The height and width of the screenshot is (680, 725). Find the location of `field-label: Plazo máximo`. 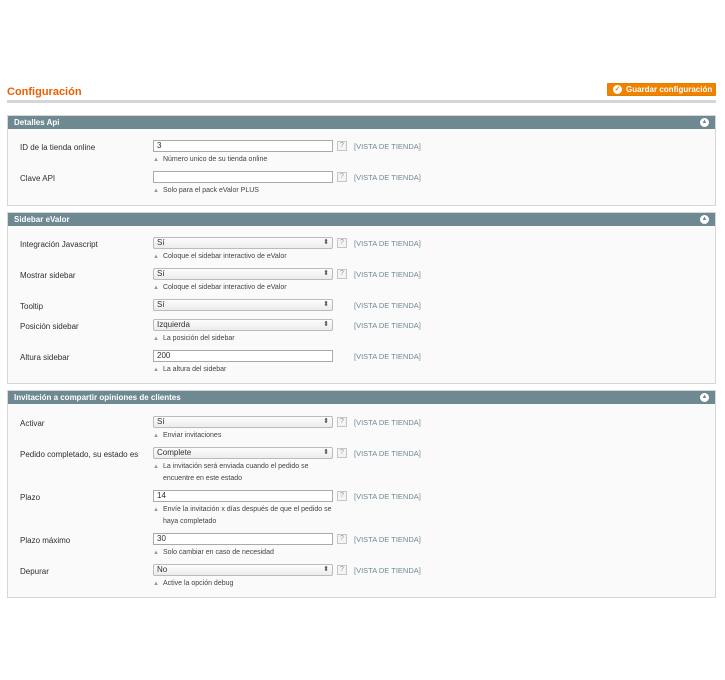

field-label: Plazo máximo is located at coordinates (45, 540).